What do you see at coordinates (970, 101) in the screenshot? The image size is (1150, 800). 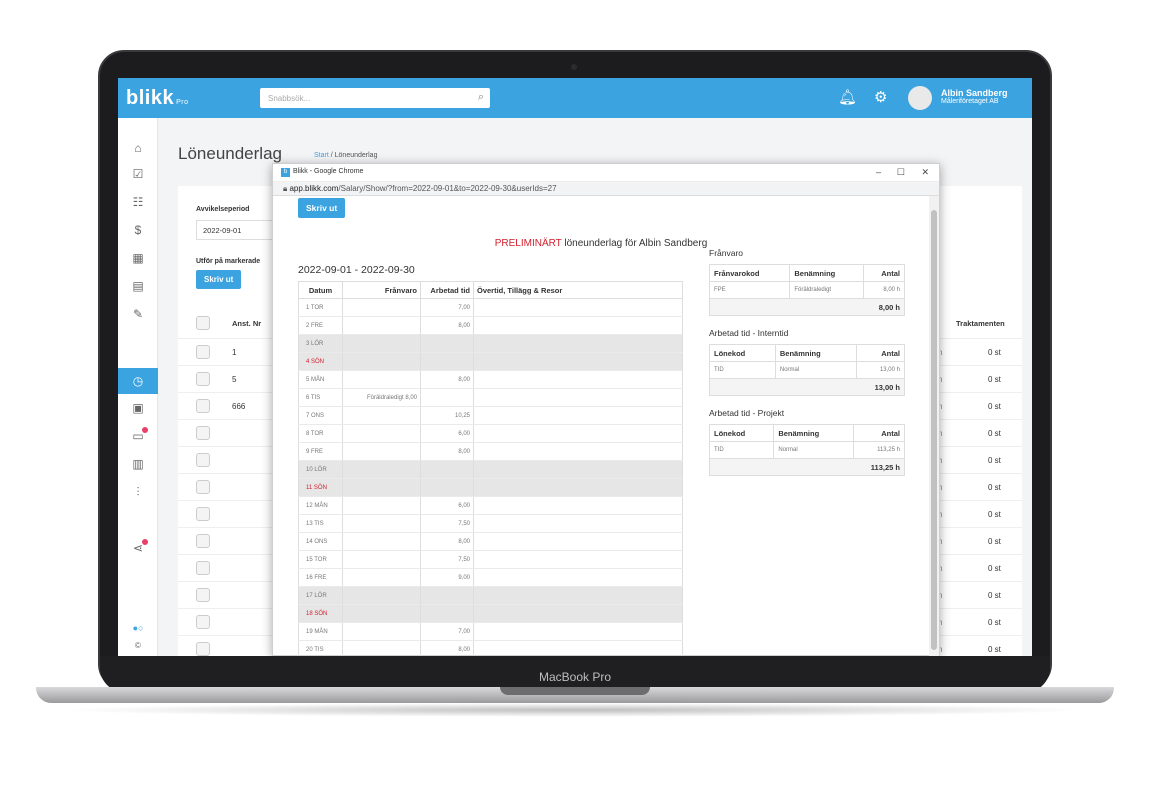 I see `user-company: Måleriföretaget AB` at bounding box center [970, 101].